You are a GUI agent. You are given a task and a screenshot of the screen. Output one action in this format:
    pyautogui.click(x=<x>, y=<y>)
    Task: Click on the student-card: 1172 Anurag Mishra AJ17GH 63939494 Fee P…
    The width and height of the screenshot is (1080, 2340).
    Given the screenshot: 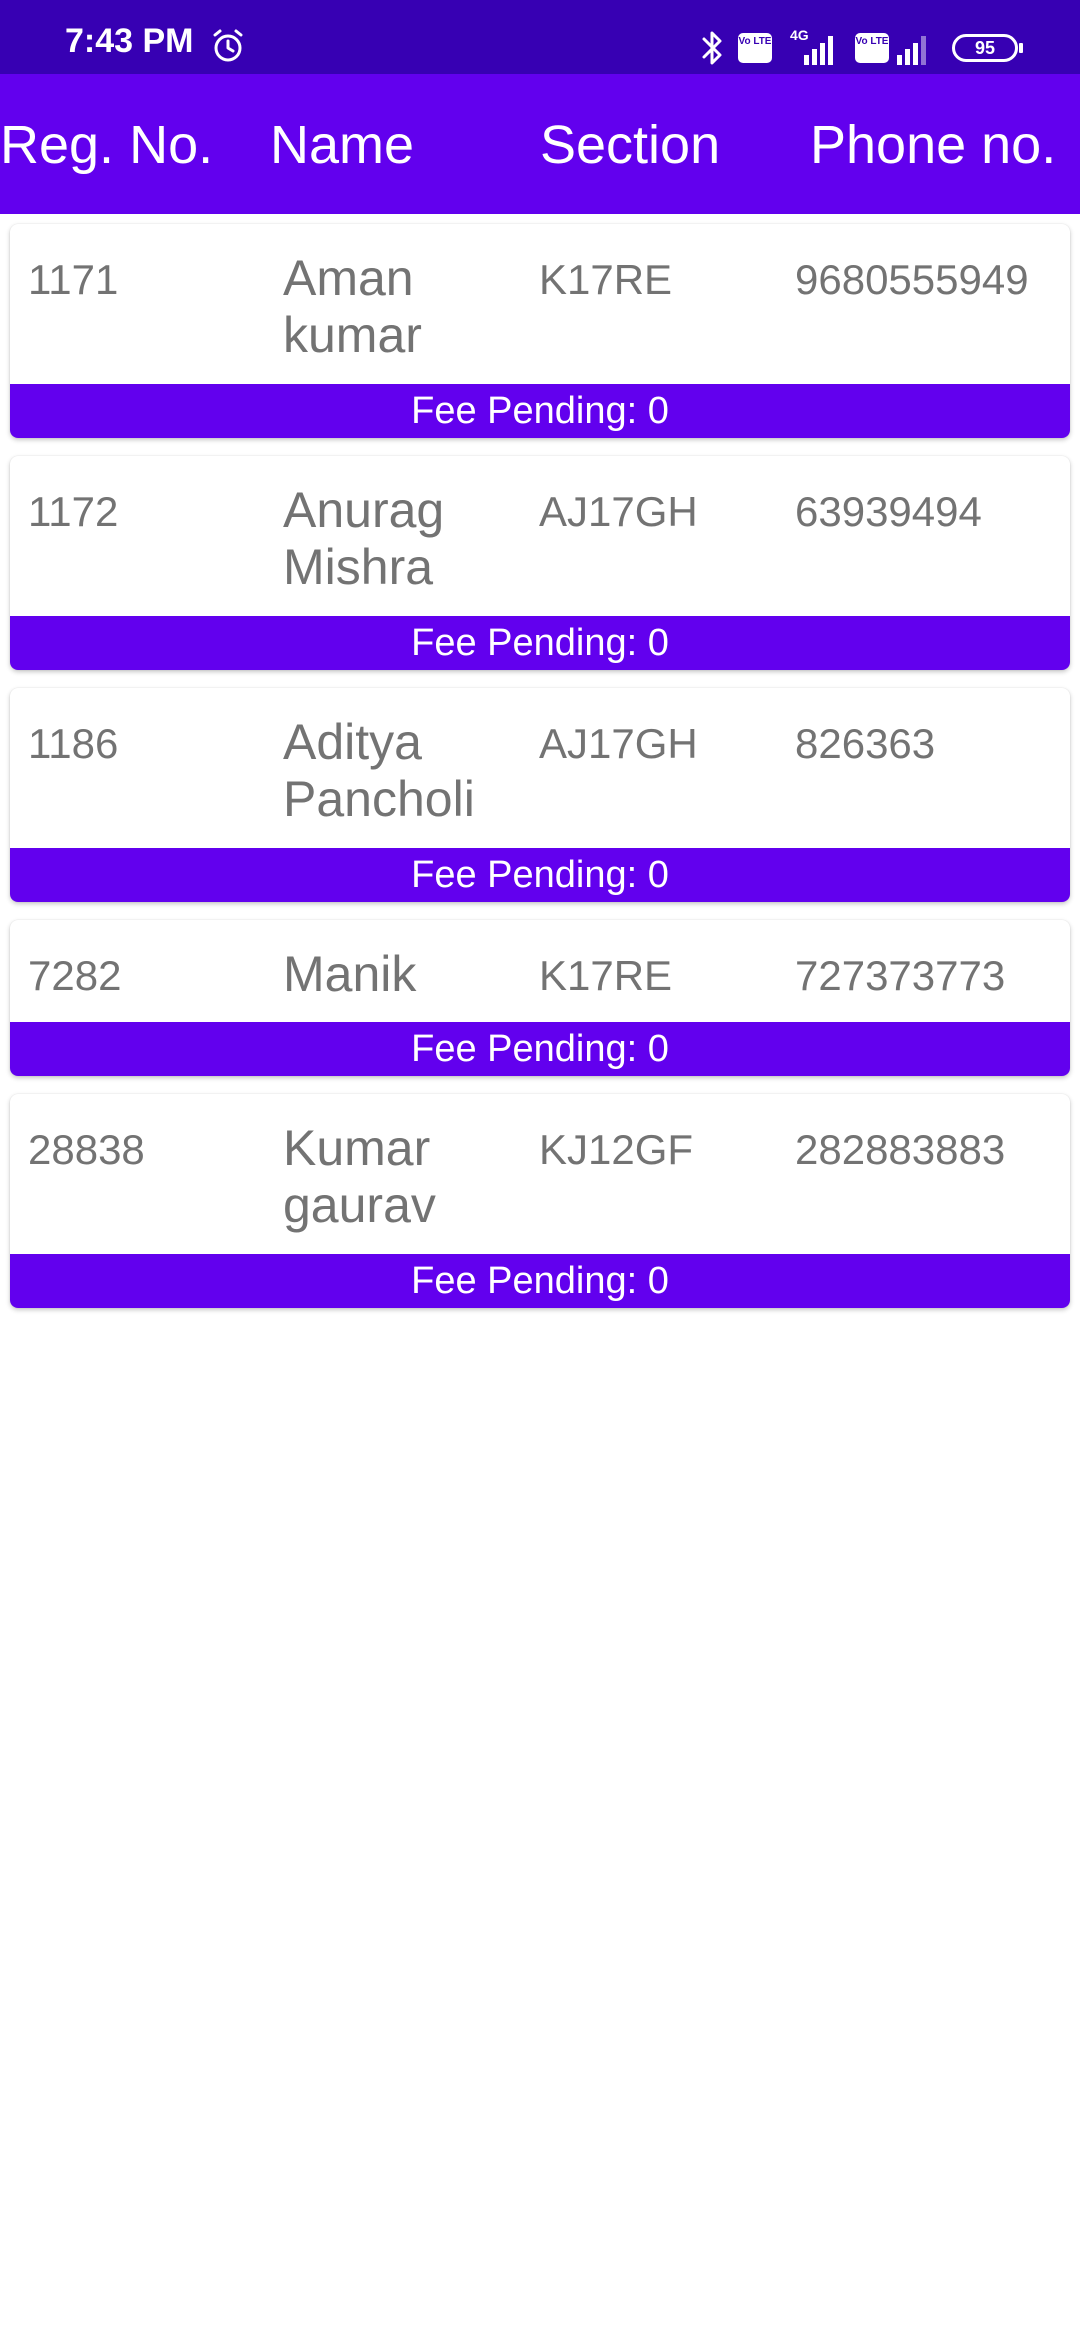 What is the action you would take?
    pyautogui.click(x=540, y=563)
    